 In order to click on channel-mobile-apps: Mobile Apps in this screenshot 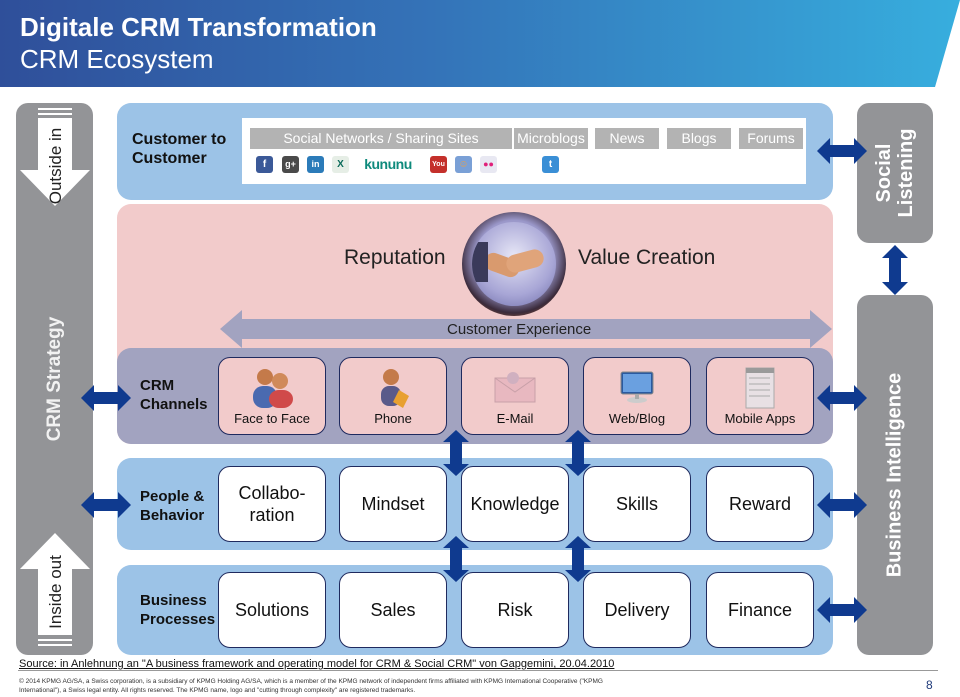, I will do `click(760, 396)`.